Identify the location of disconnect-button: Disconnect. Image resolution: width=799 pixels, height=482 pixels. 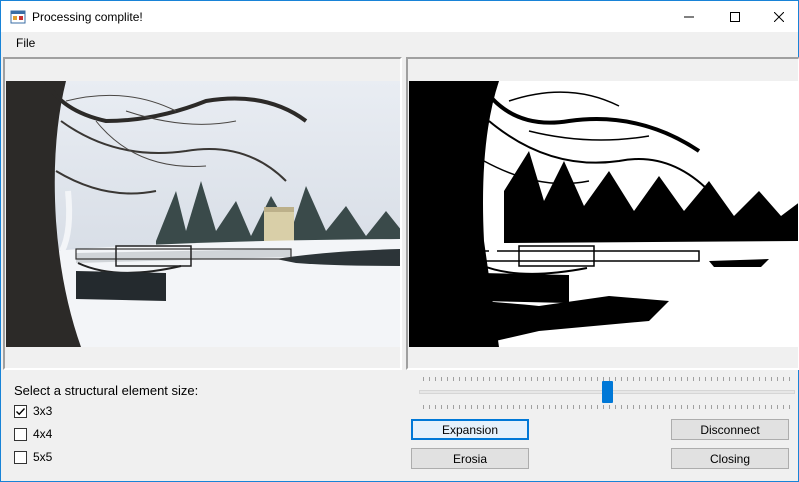
(730, 429).